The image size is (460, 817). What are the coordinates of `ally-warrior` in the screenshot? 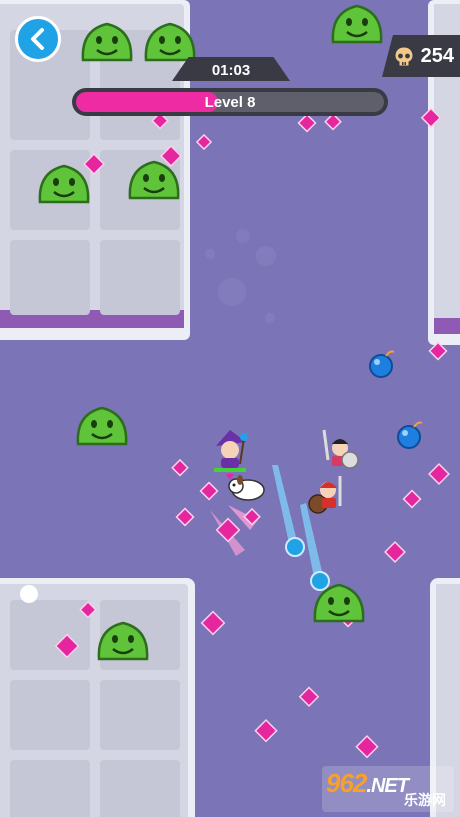 It's located at (325, 495).